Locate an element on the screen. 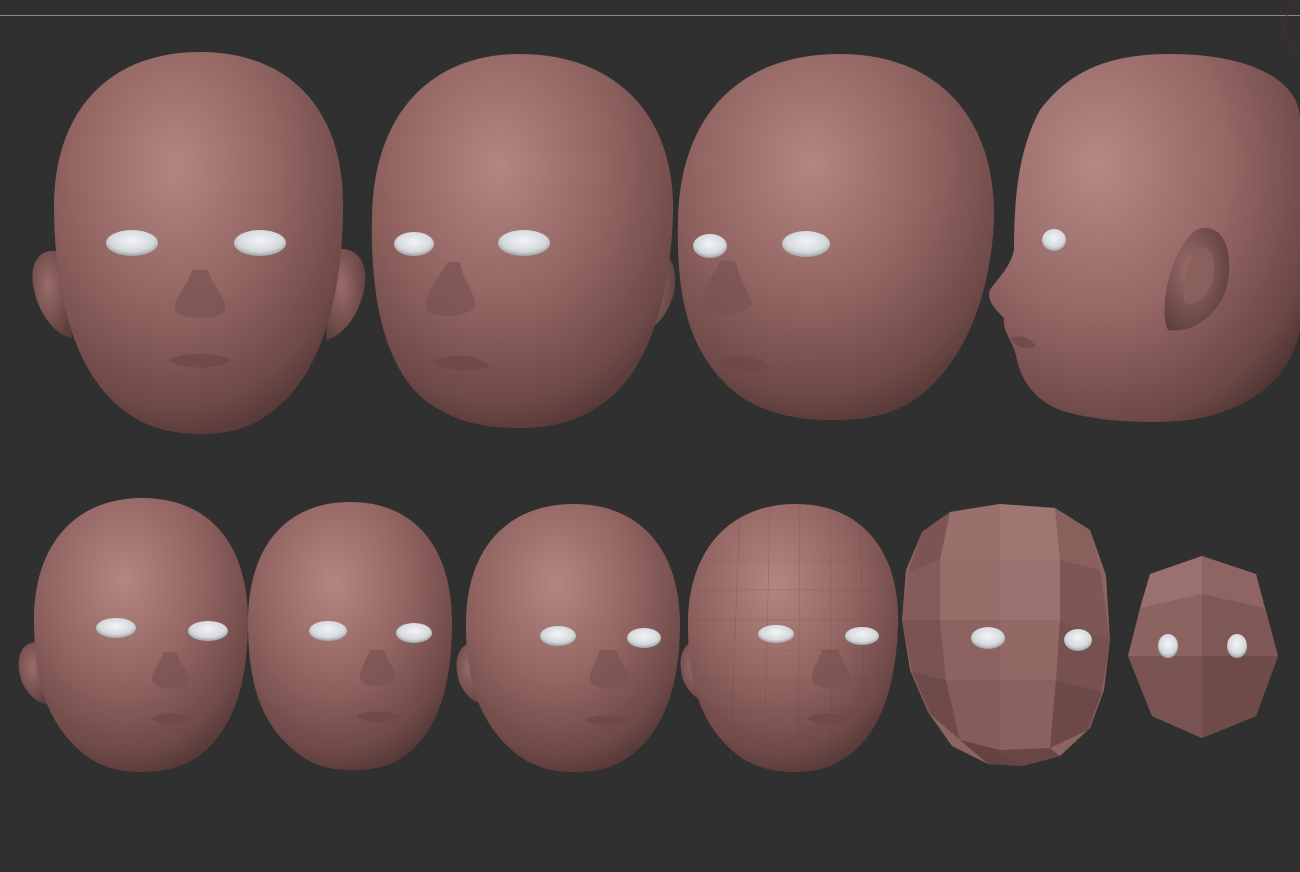 This screenshot has width=1300, height=872. head-three-quarter-slight is located at coordinates (523, 241).